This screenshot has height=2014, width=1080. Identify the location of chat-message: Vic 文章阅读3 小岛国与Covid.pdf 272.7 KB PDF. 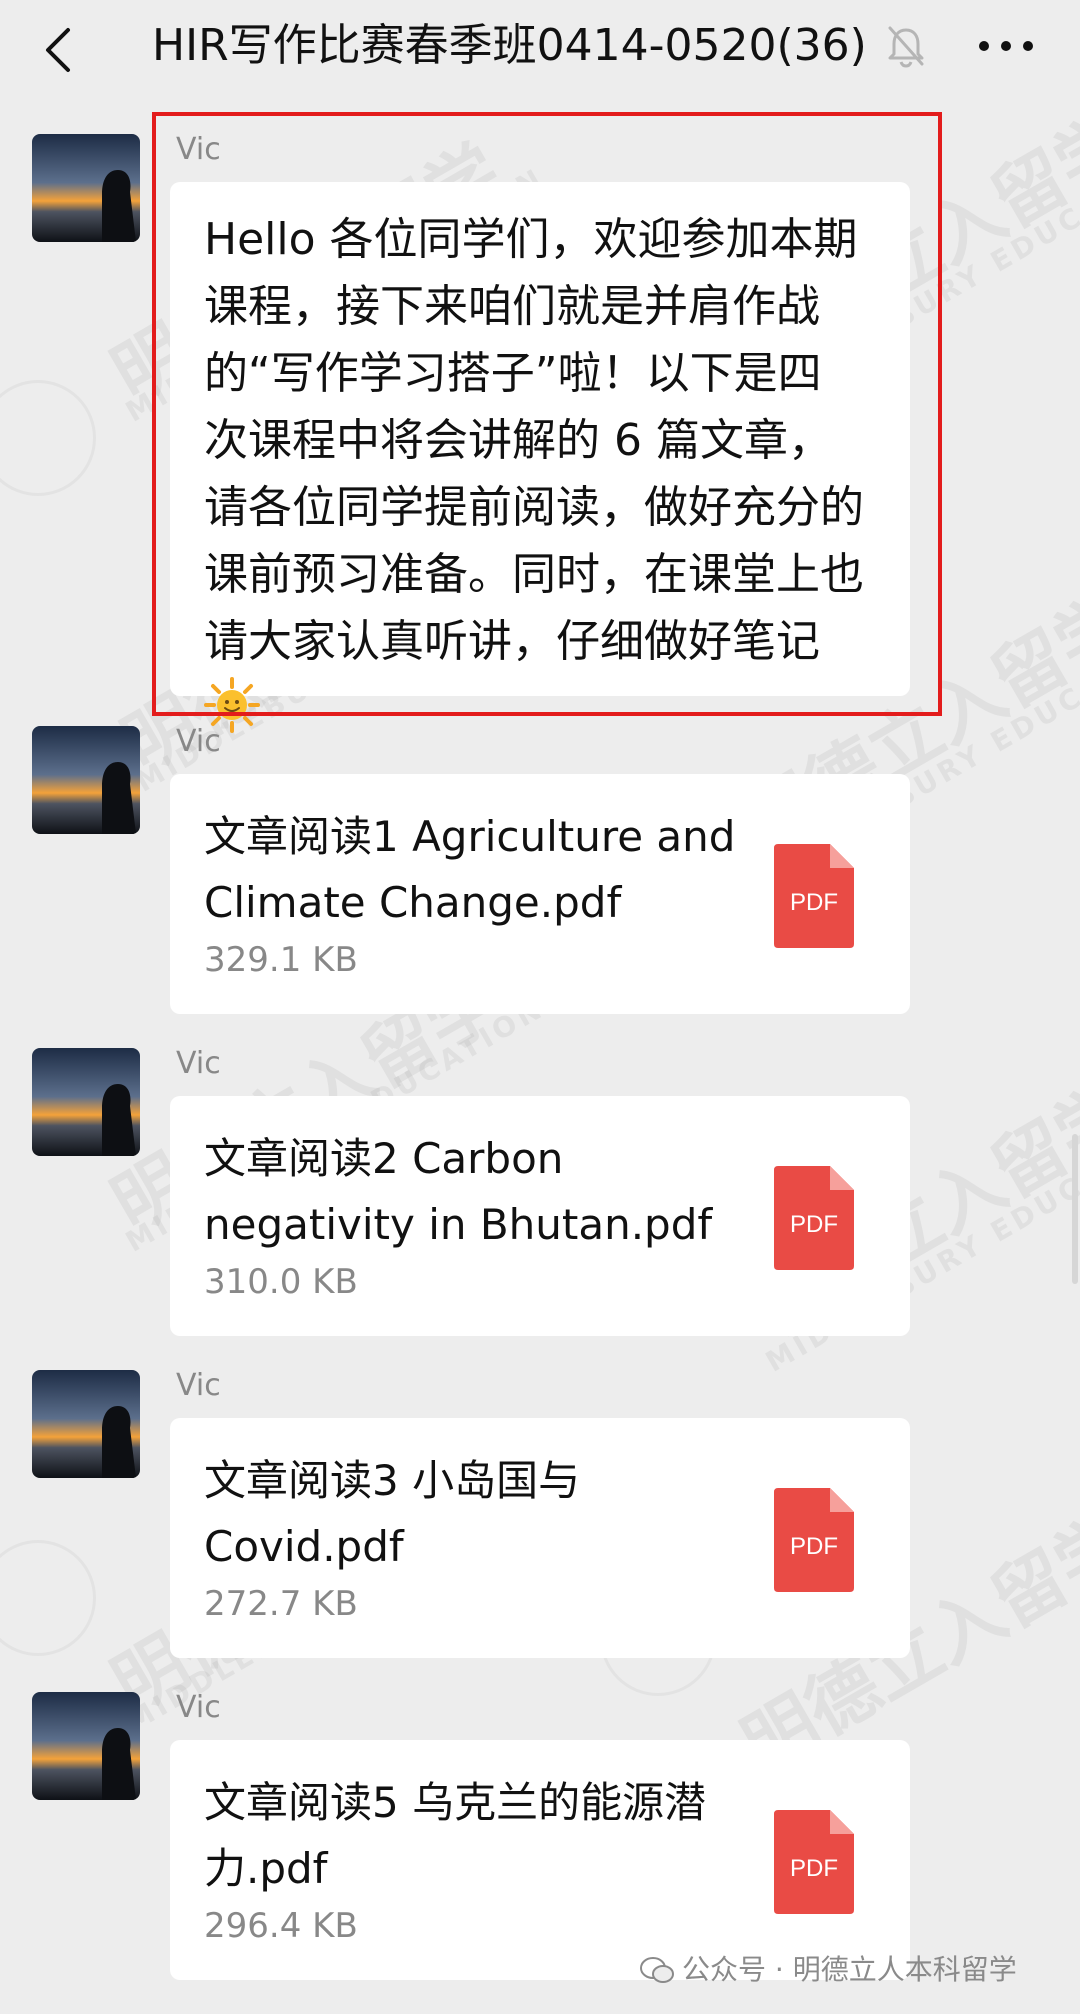
(540, 1516).